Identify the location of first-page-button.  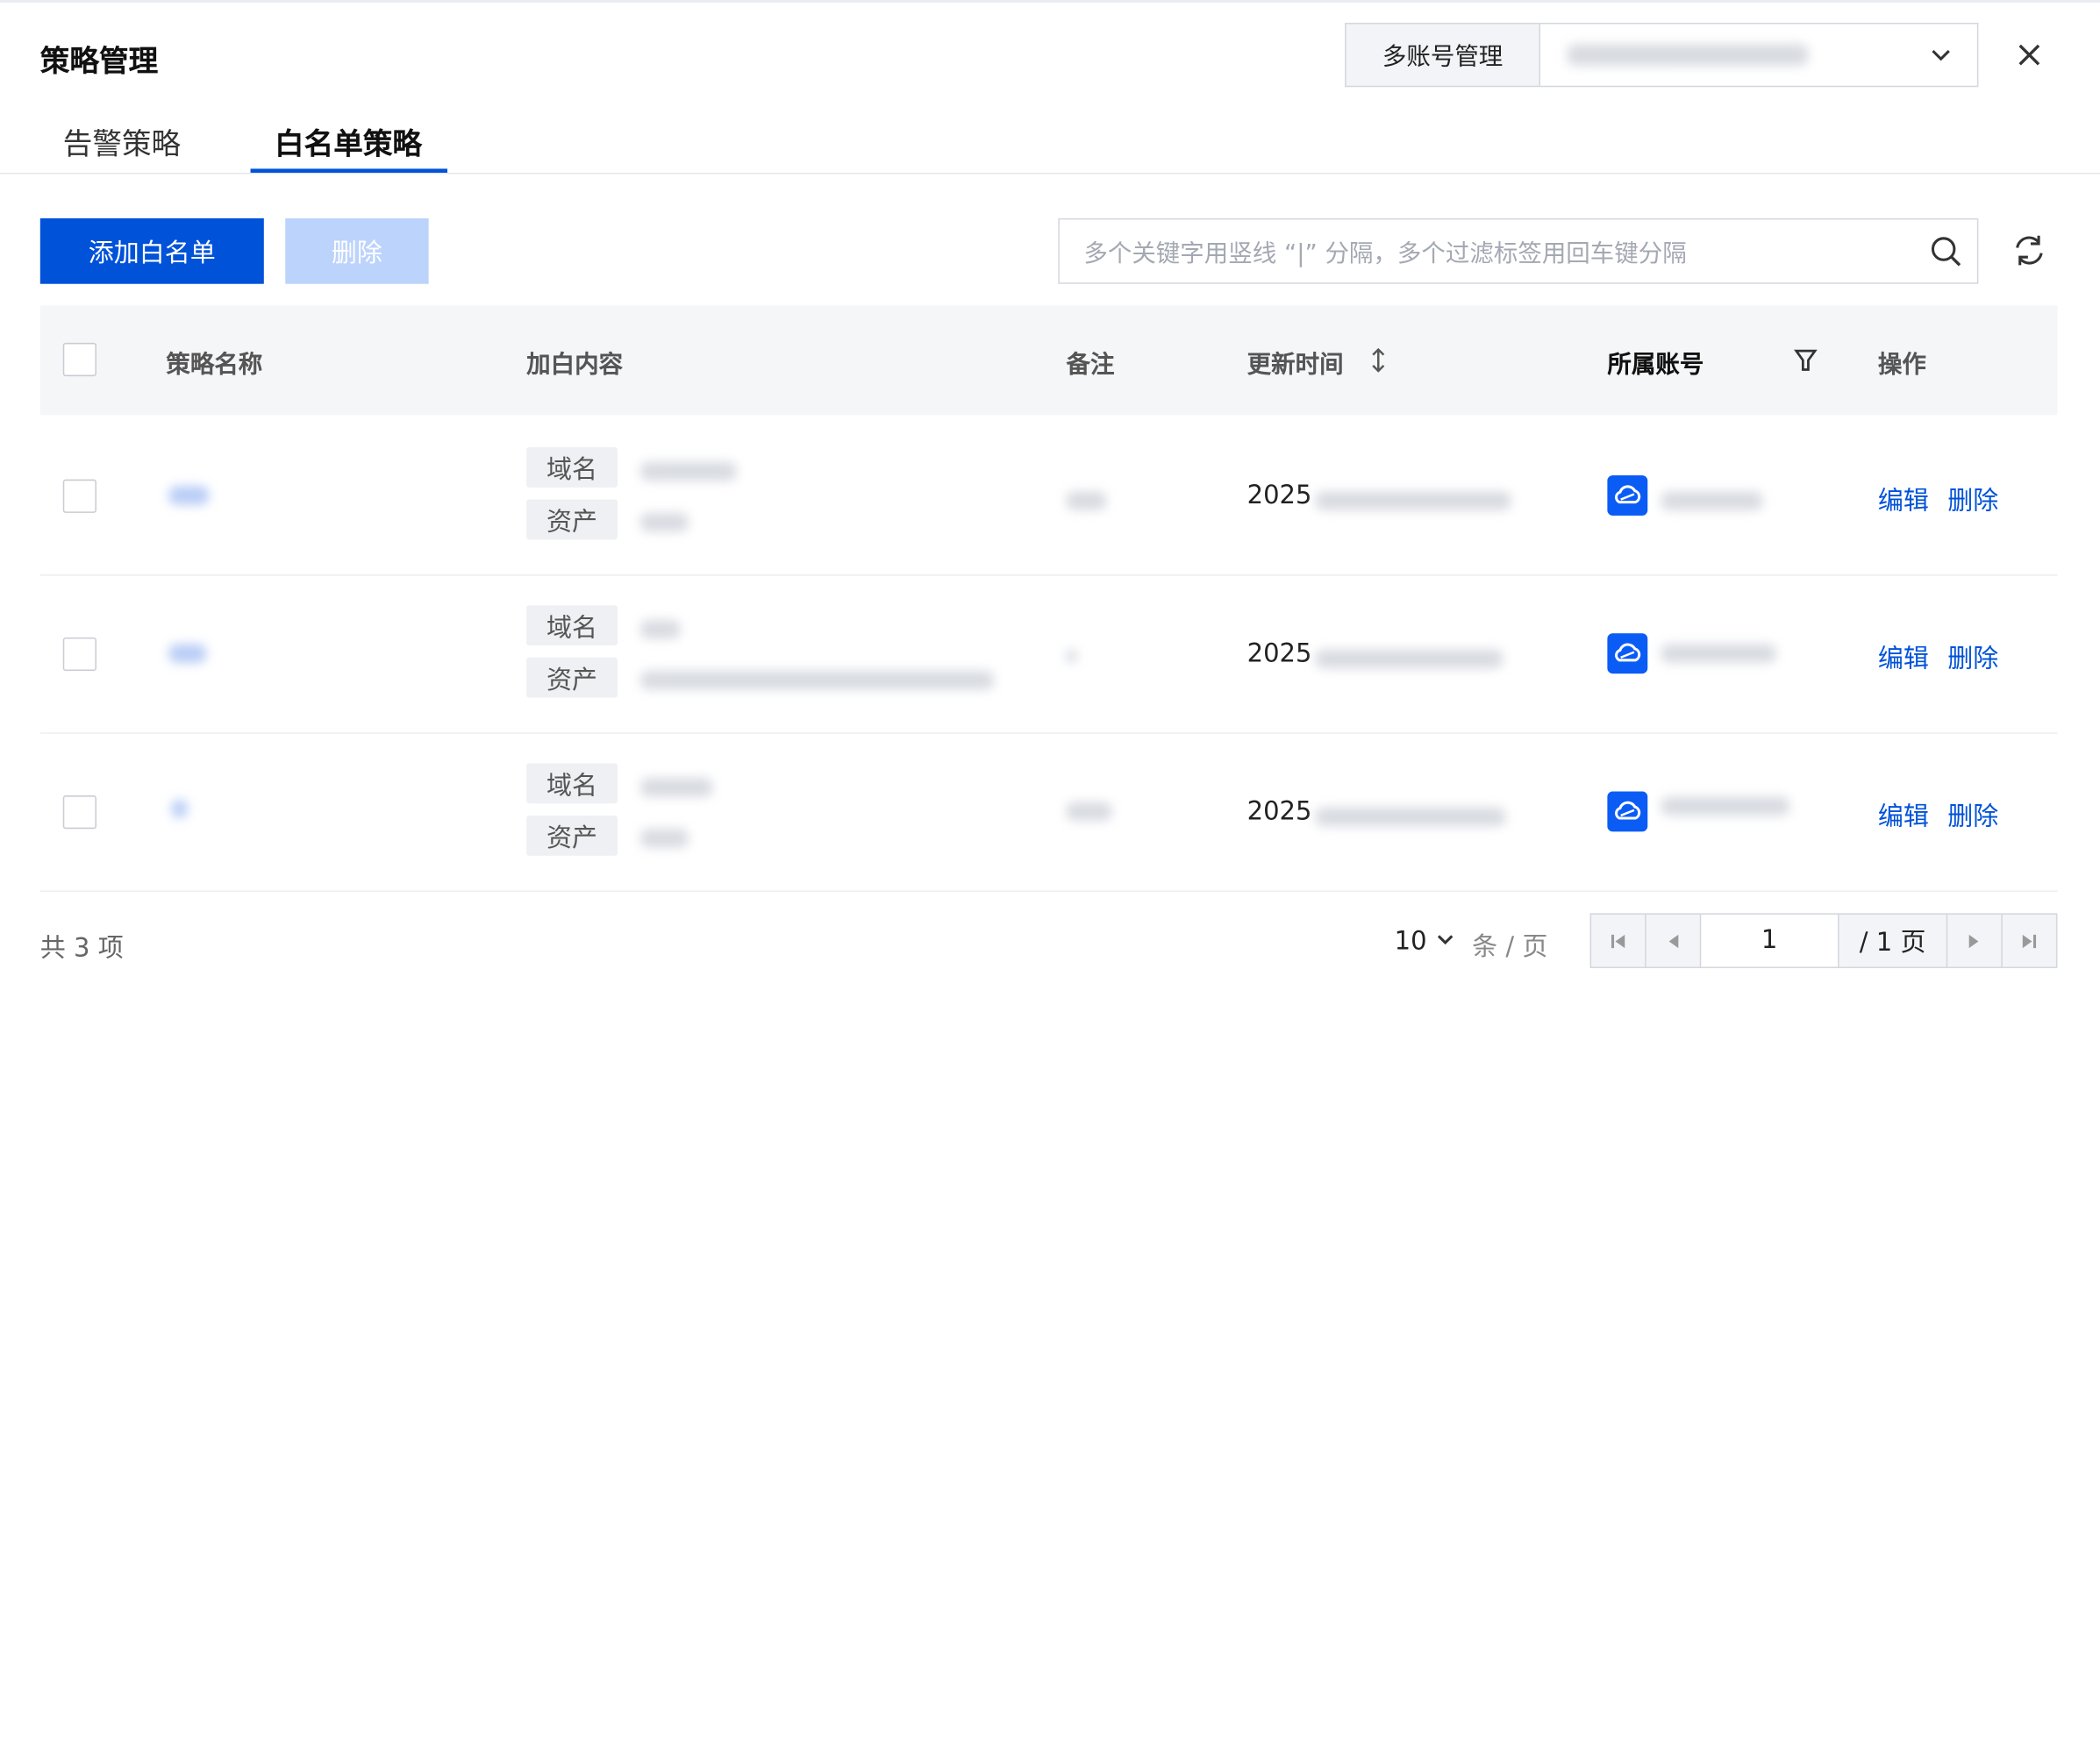
(1618, 941).